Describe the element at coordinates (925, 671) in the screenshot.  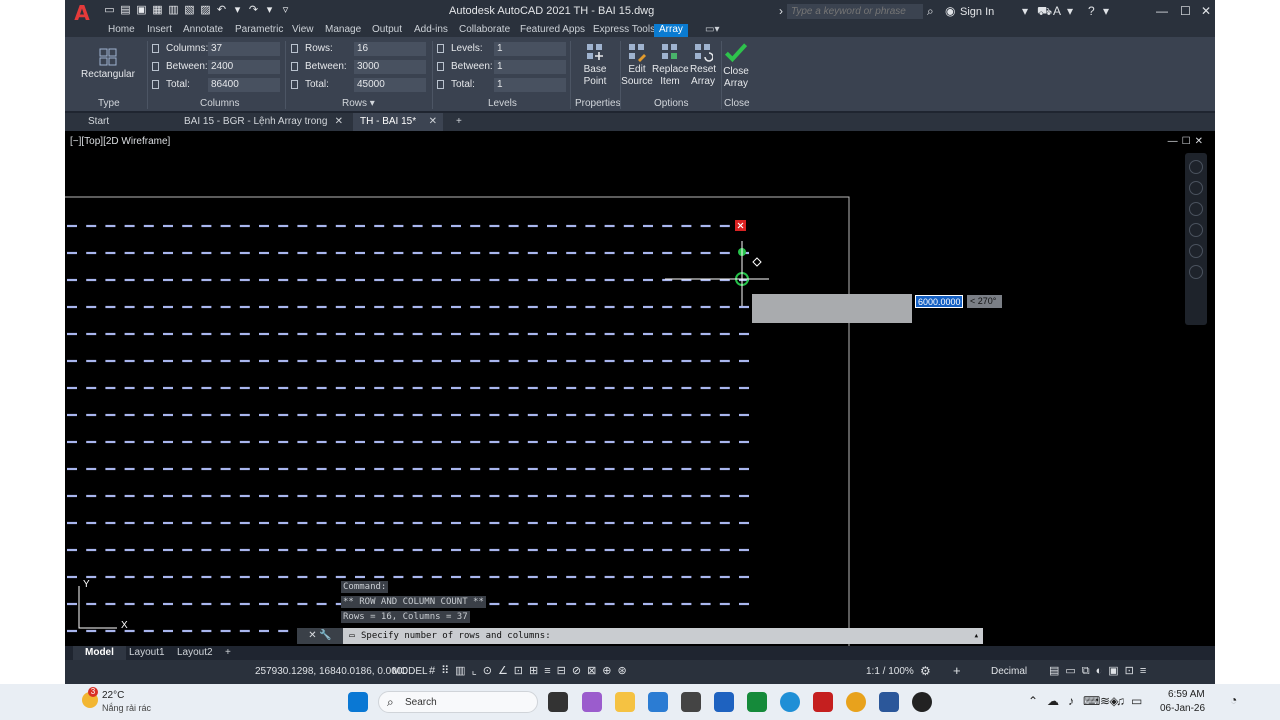
I see `workspace-gear-icon: ⚙` at that location.